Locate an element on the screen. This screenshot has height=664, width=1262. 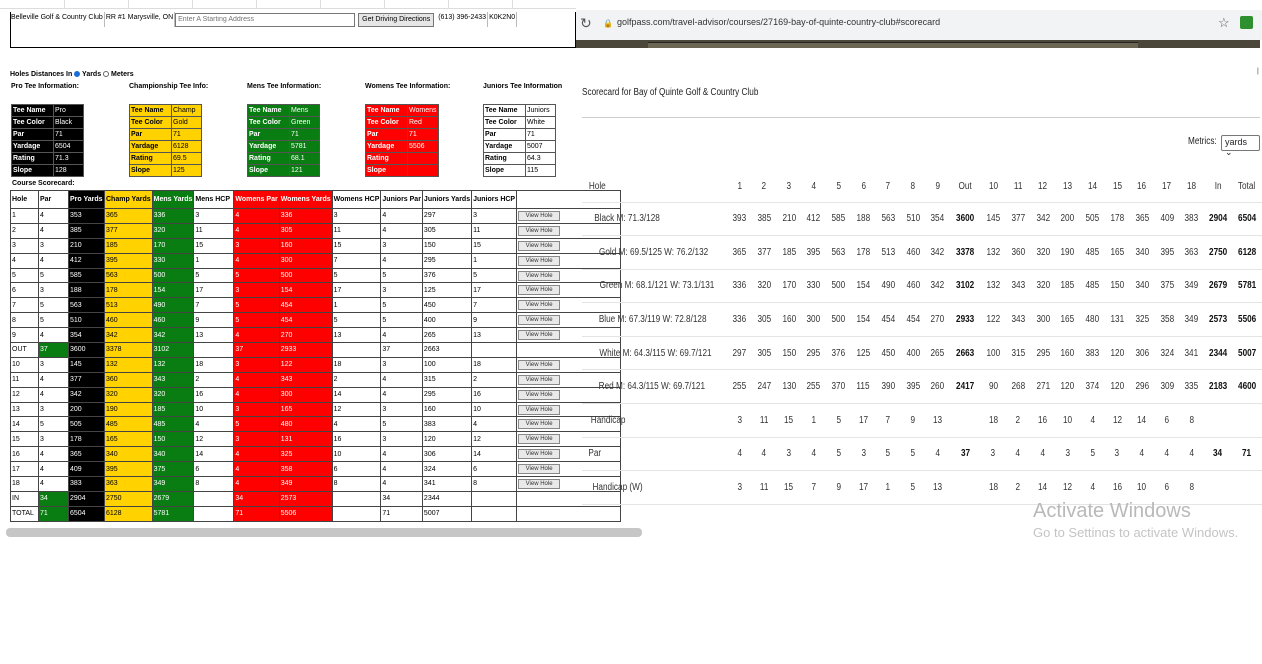
golfpass-header: 1 is located at coordinates (739, 187).